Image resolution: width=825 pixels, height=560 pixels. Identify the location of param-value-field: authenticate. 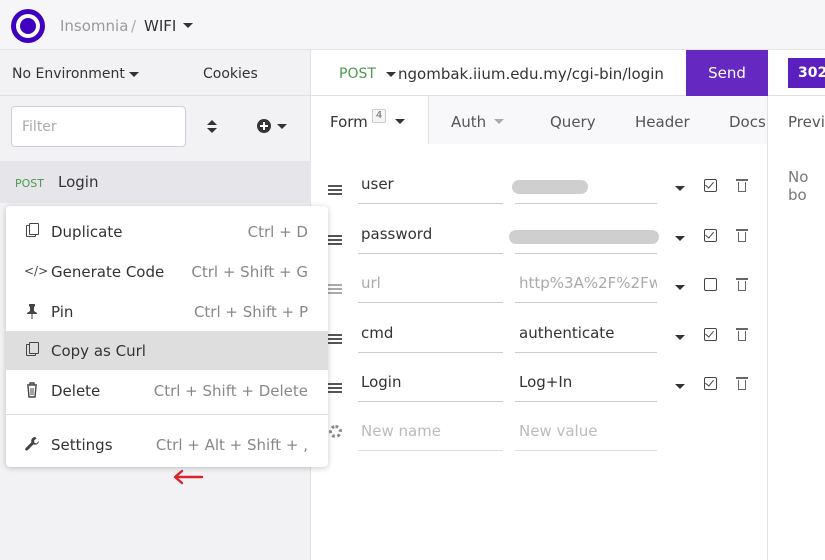
(586, 334).